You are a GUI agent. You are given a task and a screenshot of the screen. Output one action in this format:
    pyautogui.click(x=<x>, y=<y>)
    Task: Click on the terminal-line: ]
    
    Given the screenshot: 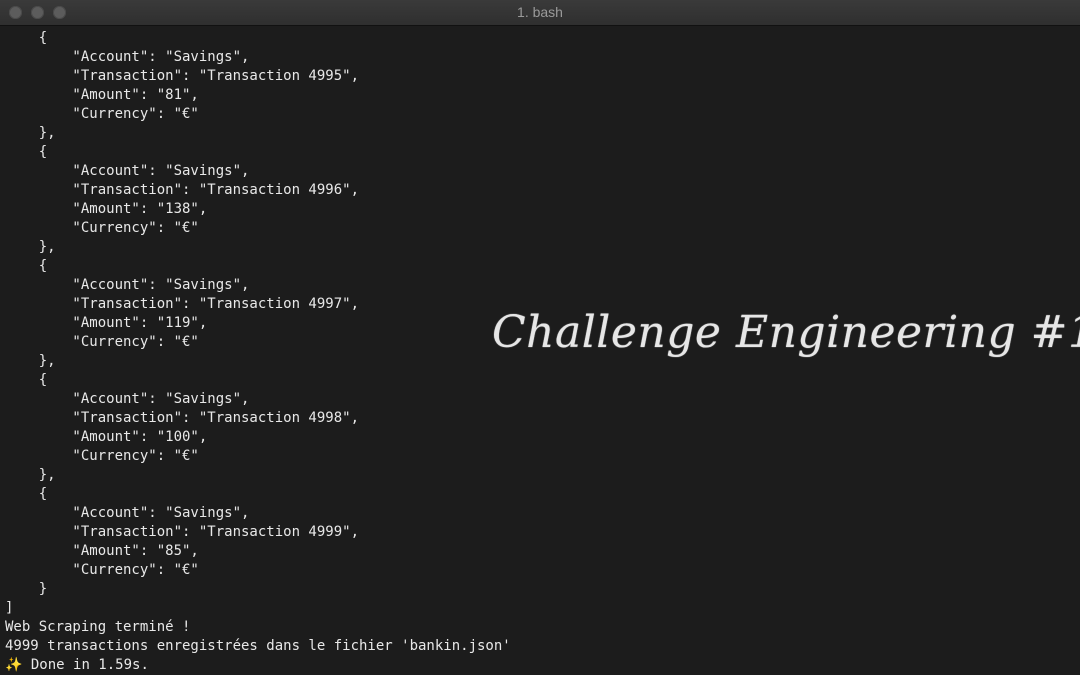 What is the action you would take?
    pyautogui.click(x=9, y=608)
    